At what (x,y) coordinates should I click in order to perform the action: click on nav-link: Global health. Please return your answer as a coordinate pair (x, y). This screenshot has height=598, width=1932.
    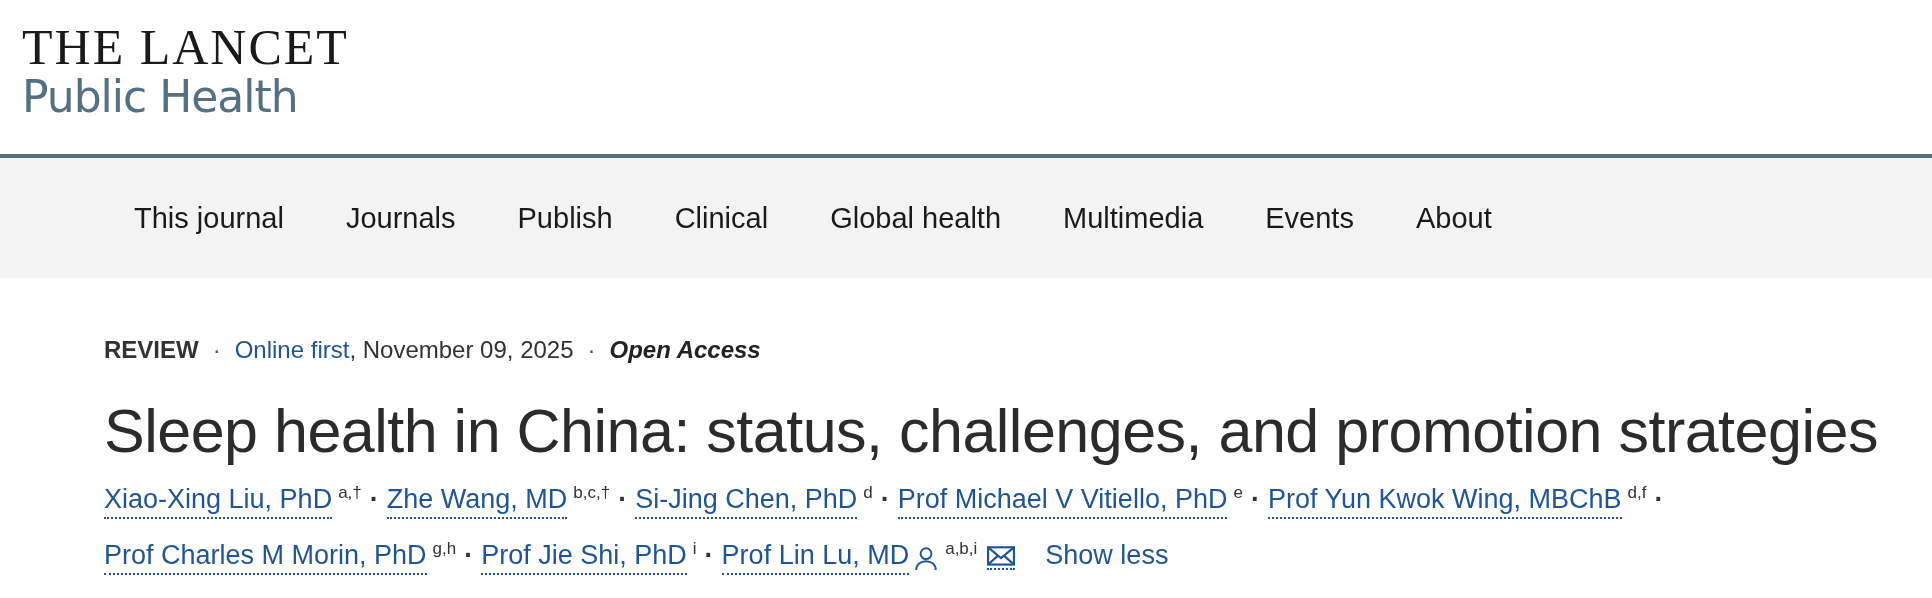
    Looking at the image, I should click on (916, 218).